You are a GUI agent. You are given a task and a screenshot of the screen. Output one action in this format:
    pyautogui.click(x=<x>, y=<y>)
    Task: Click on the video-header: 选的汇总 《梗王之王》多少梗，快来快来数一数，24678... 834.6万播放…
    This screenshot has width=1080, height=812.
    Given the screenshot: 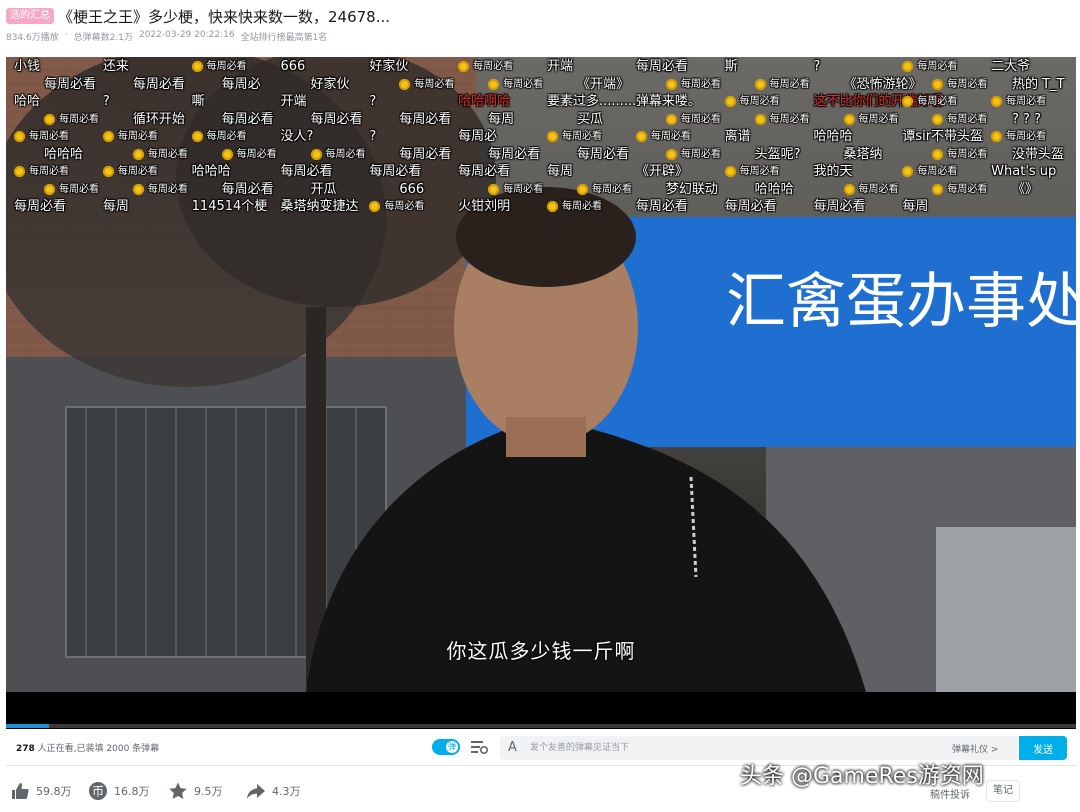 What is the action you would take?
    pyautogui.click(x=540, y=28)
    